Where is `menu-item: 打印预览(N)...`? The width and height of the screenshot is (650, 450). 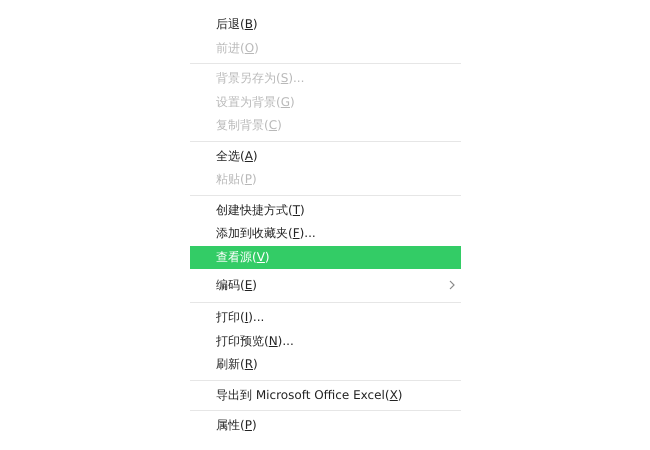
menu-item: 打印预览(N)... is located at coordinates (325, 341).